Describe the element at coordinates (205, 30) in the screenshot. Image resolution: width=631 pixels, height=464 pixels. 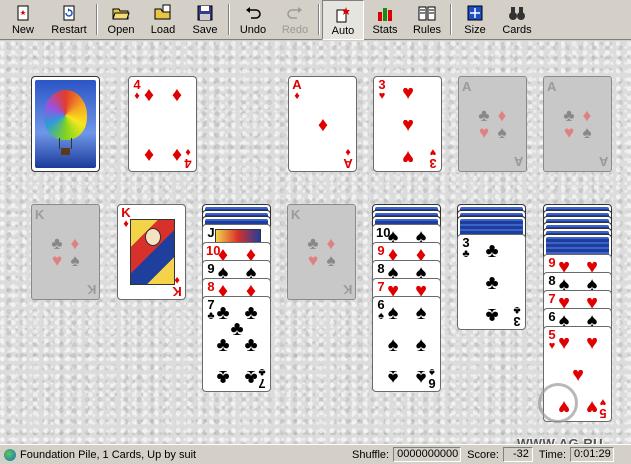
I see `save-label: Save` at that location.